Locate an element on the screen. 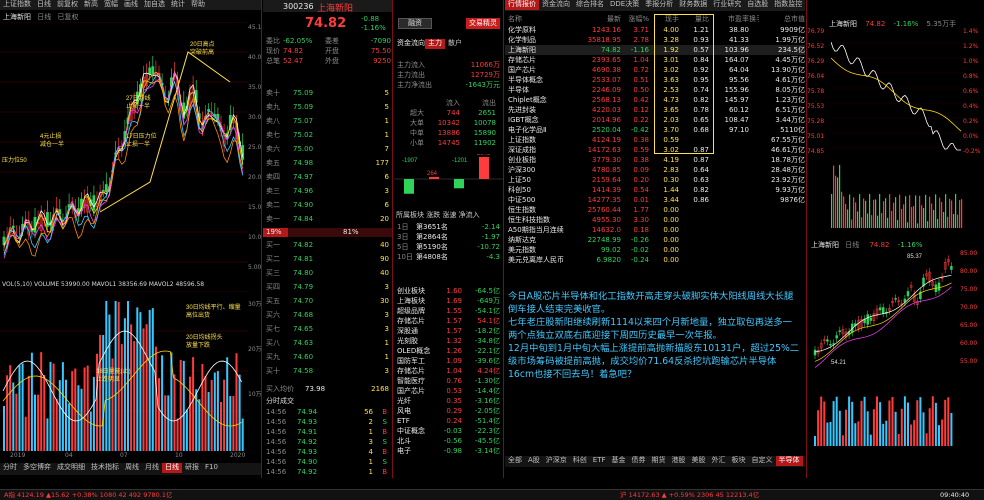 Image resolution: width=984 pixels, height=500 pixels. table-bottom-tab-12: 自定义 is located at coordinates (762, 461).